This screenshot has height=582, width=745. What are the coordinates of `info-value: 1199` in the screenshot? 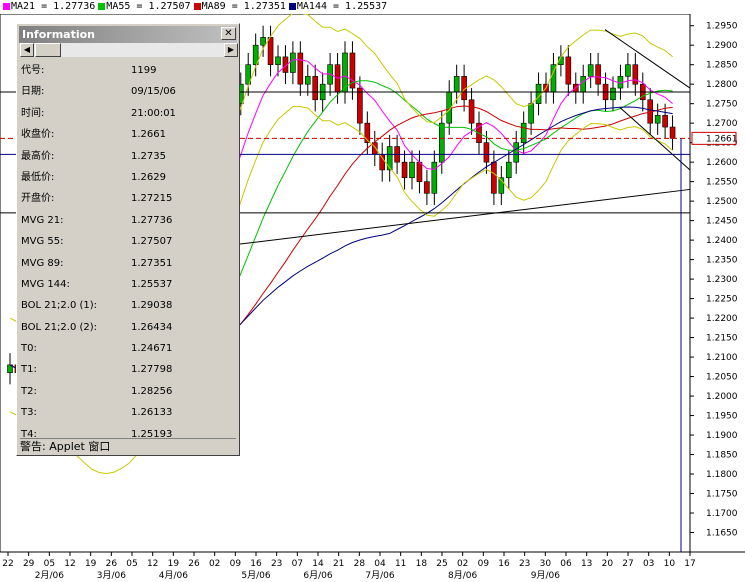 It's located at (144, 70).